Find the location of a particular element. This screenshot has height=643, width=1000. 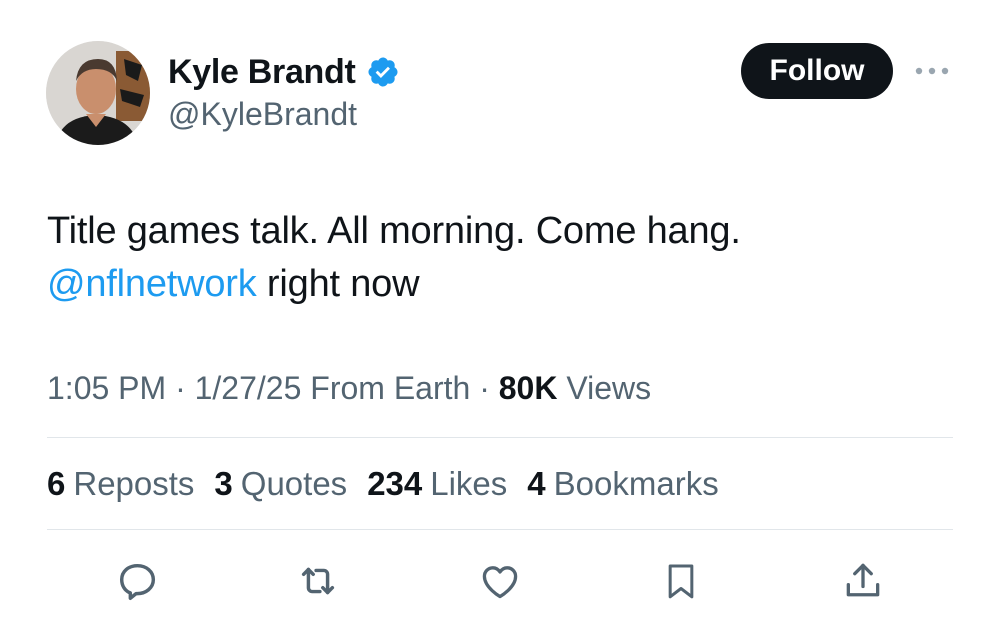

reposts-label: Reposts is located at coordinates (134, 483).